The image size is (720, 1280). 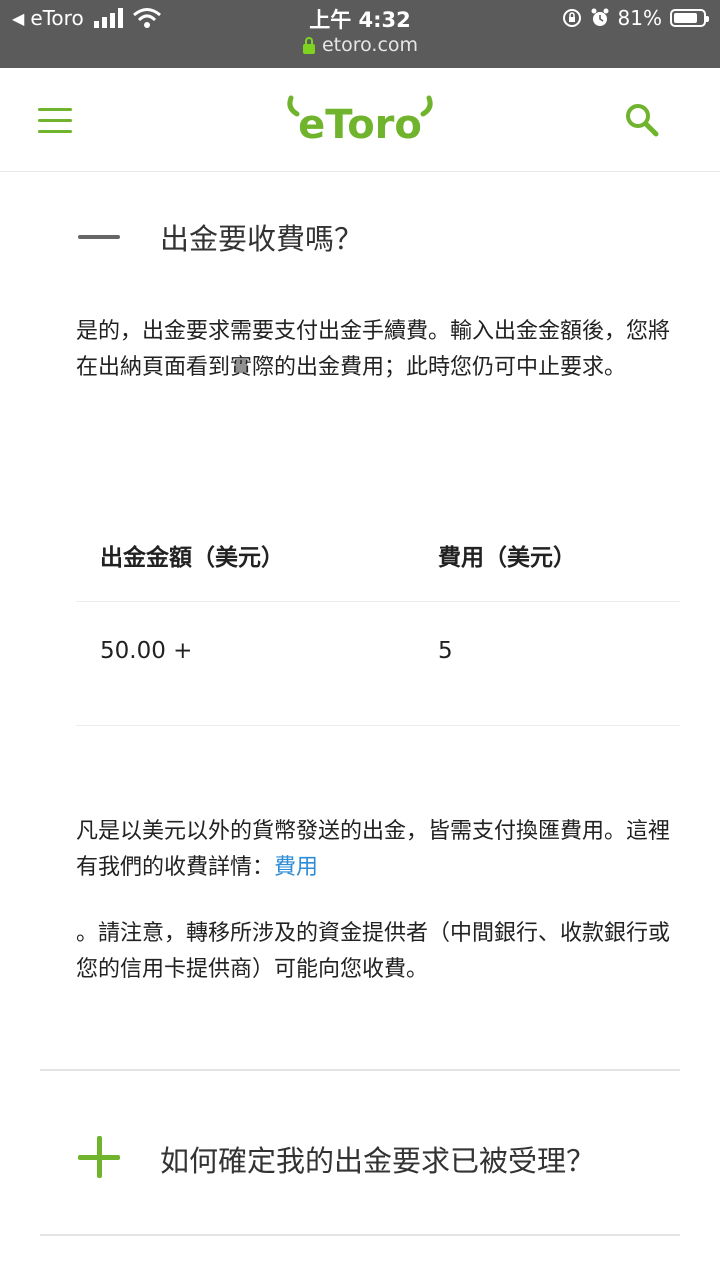 I want to click on conversion-note-text: 凡是以美元以外的貨幣發送的出金，皆需支付換匯費用。這裡有我們的收費詳情：, so click(x=373, y=849).